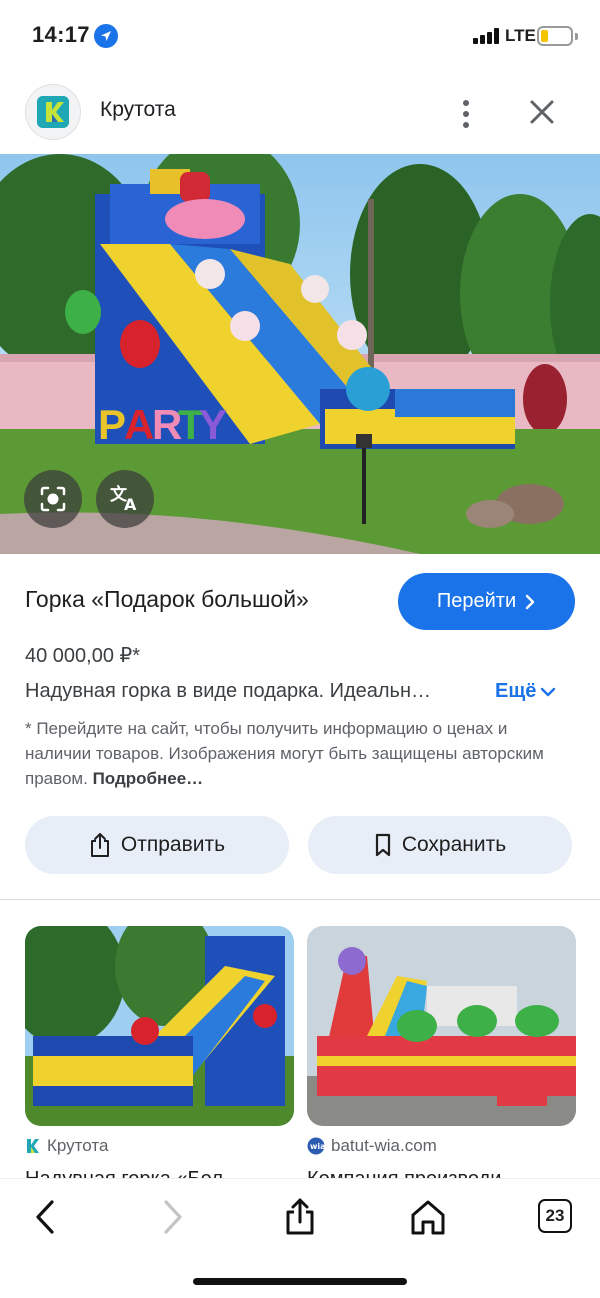 The width and height of the screenshot is (600, 1298). What do you see at coordinates (384, 1145) in the screenshot?
I see `related-source-name: batut-wia.com` at bounding box center [384, 1145].